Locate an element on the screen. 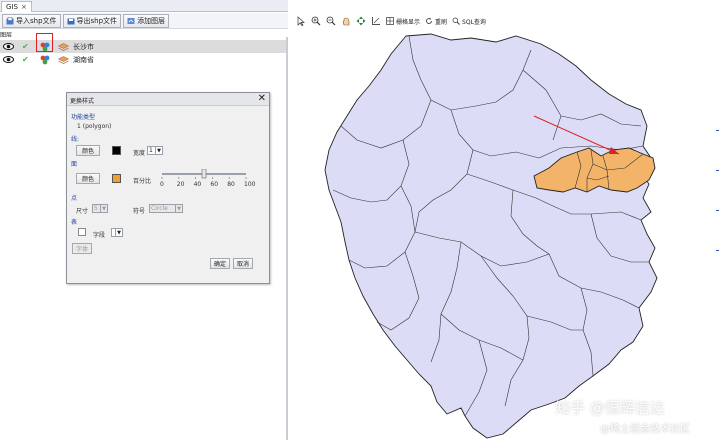  dialog-close-icon: ✕ is located at coordinates (262, 99).